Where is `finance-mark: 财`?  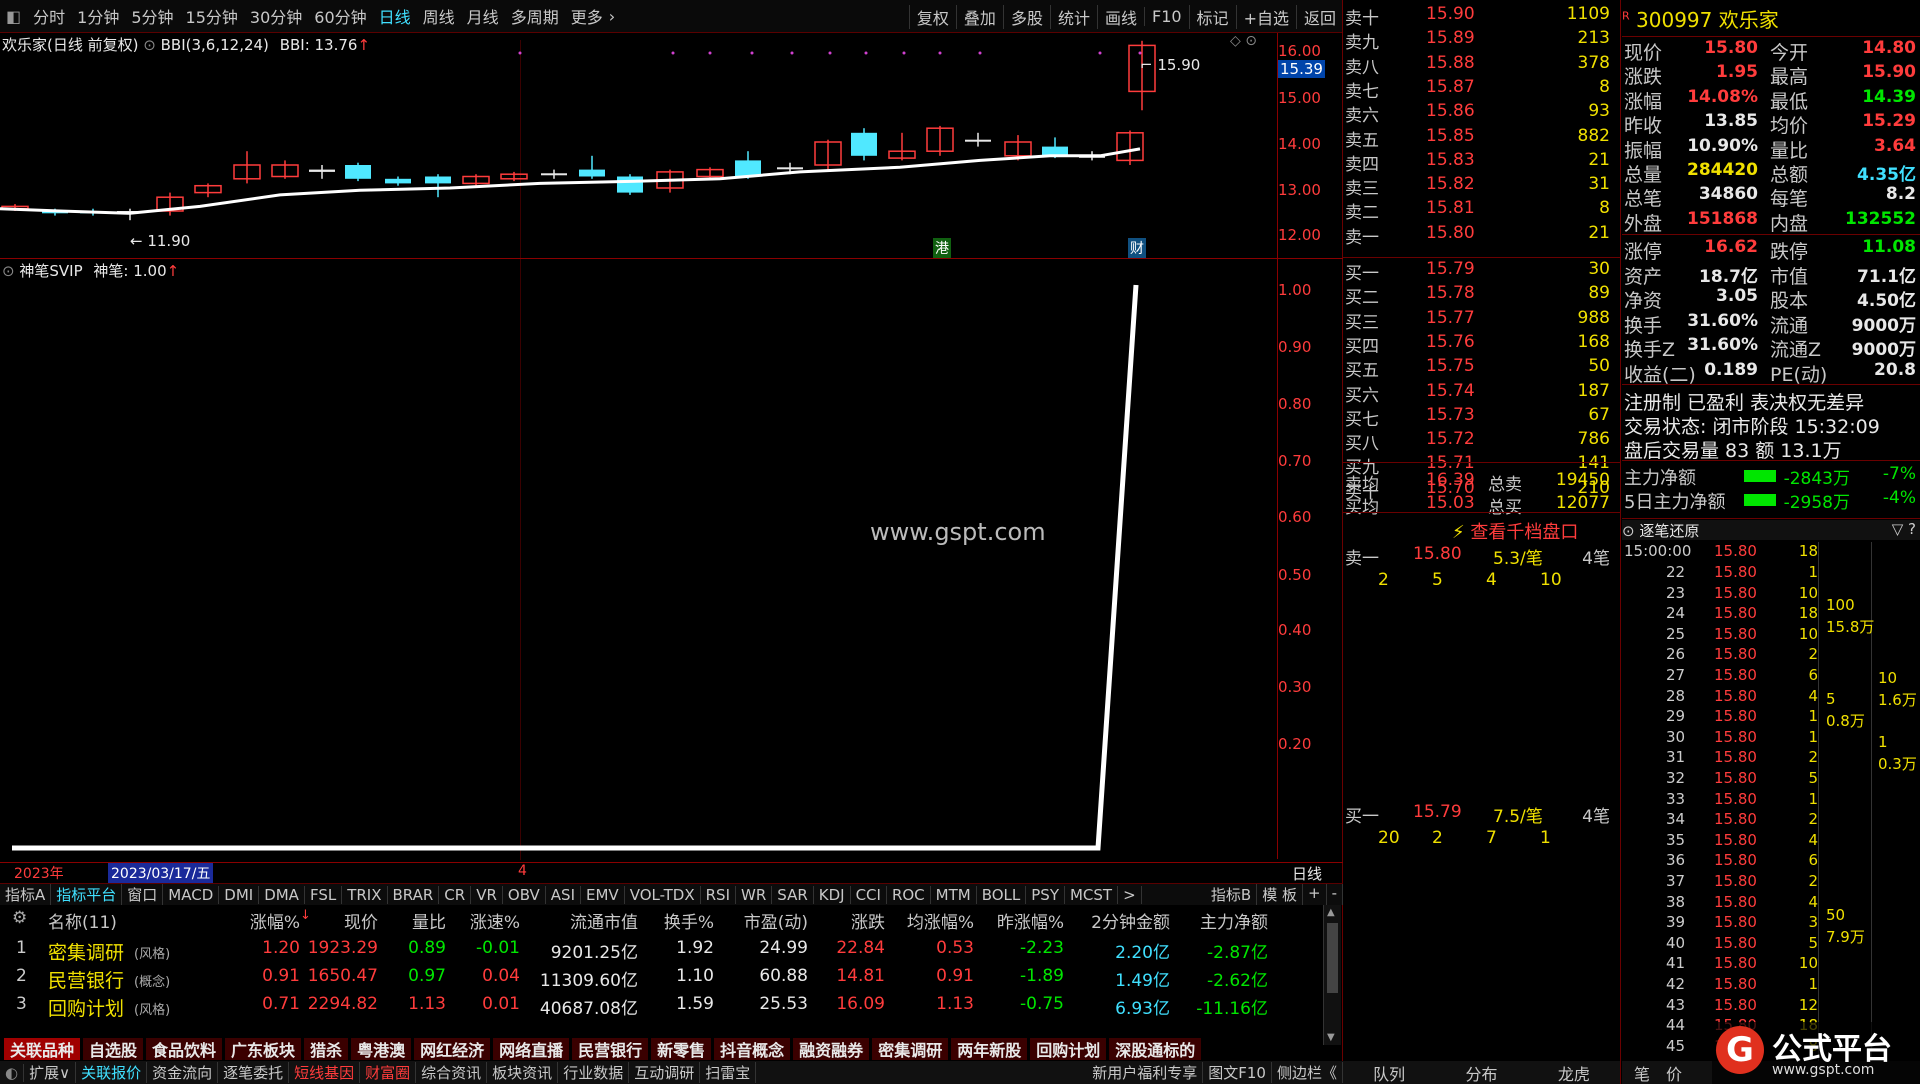
finance-mark: 财 is located at coordinates (1137, 248).